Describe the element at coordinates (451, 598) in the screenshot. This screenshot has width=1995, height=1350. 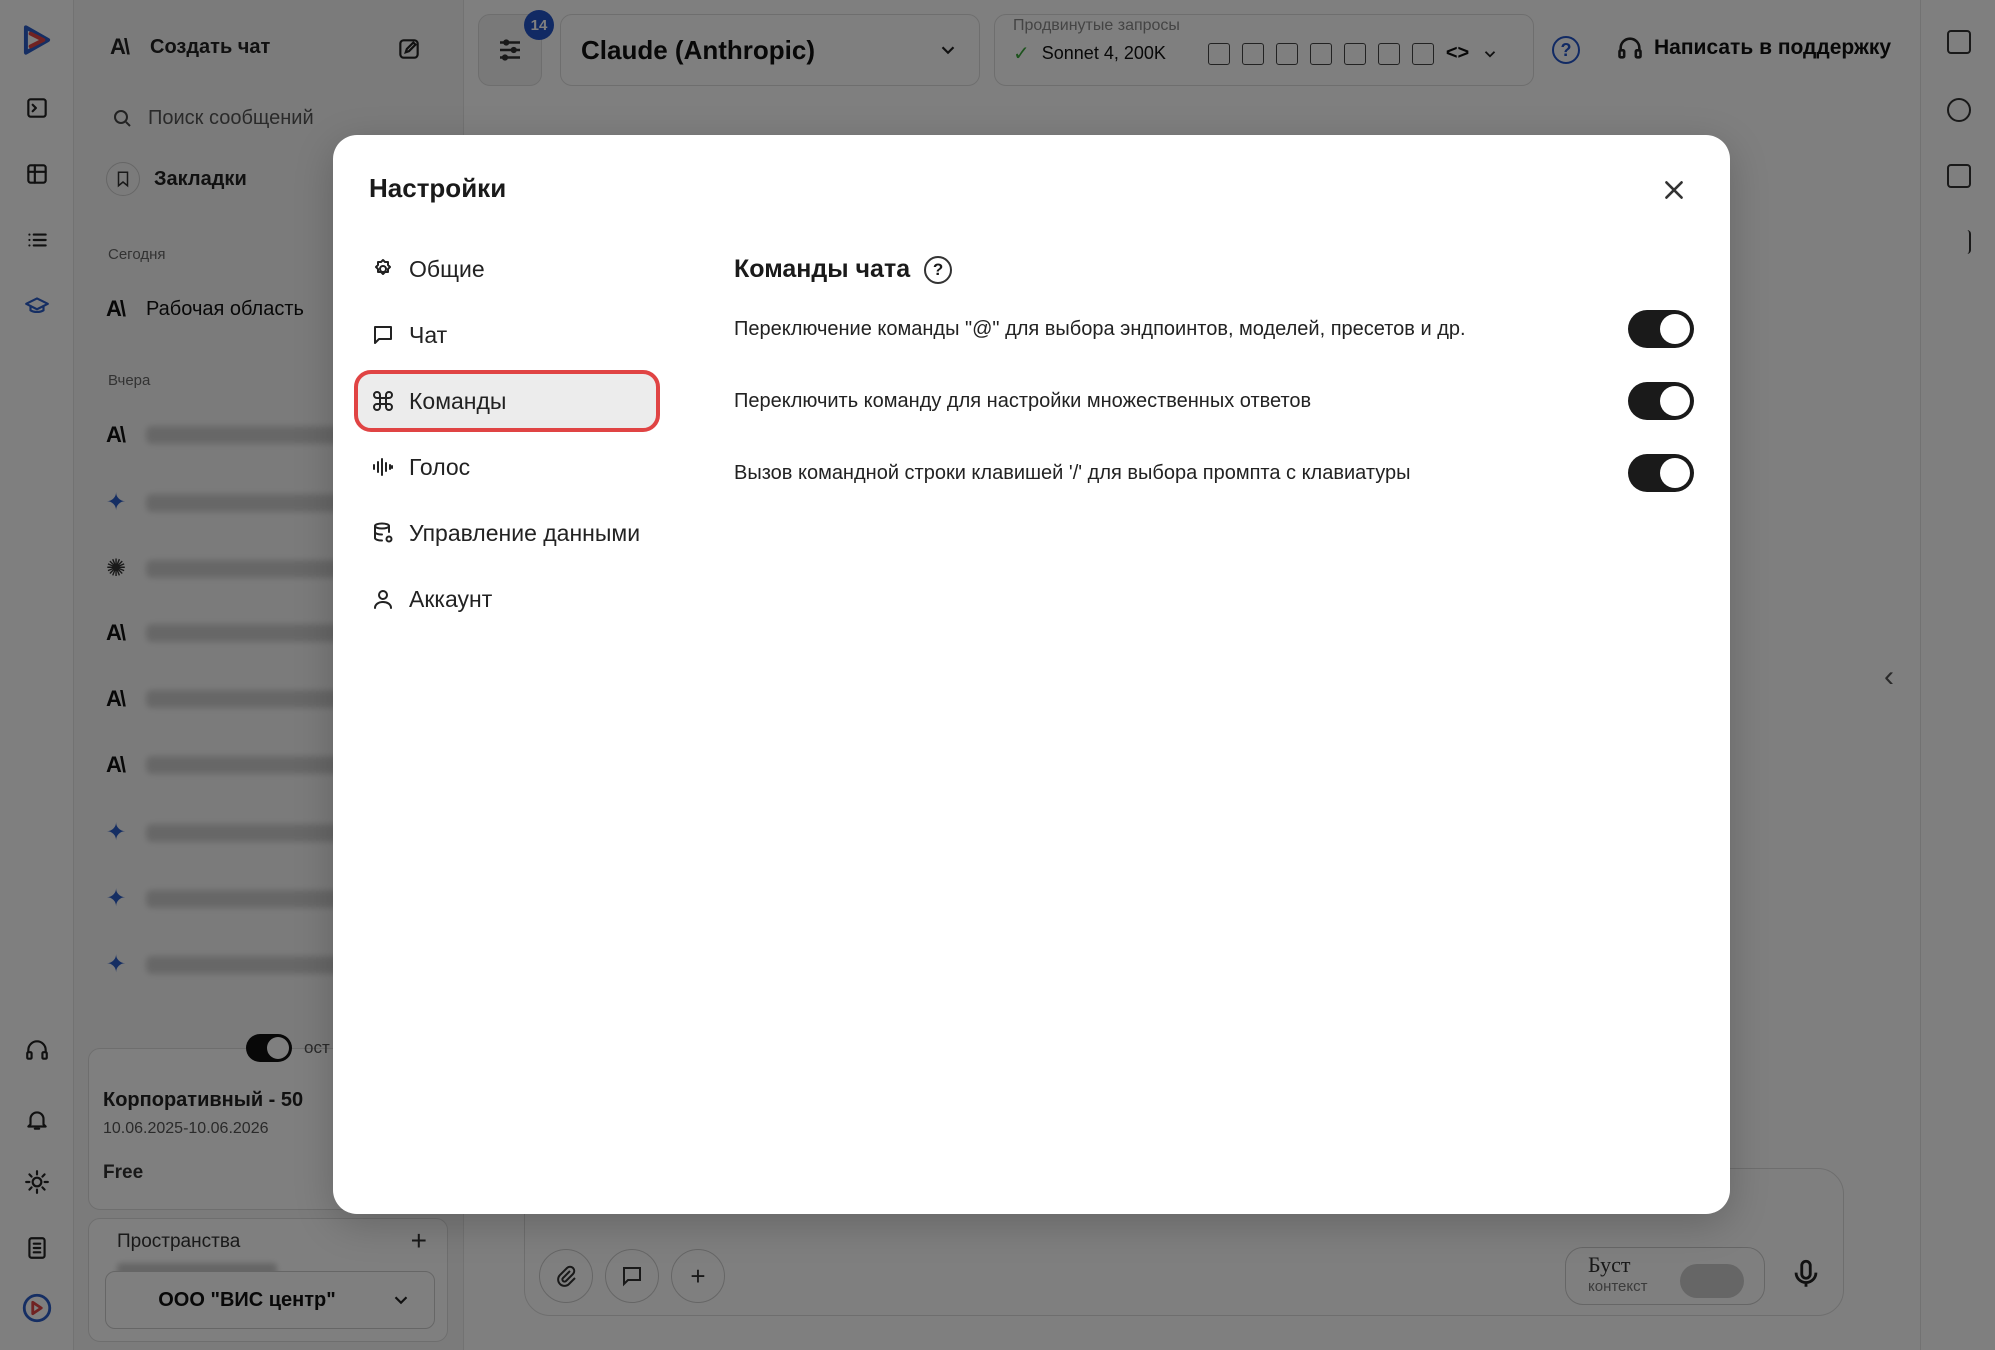
I see `tab-label: Аккаунт` at that location.